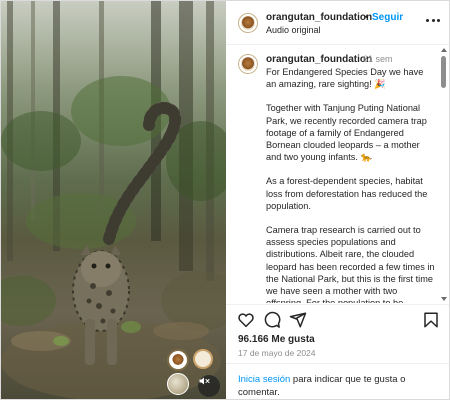 The height and width of the screenshot is (400, 450). I want to click on bookmark-icon, so click(431, 320).